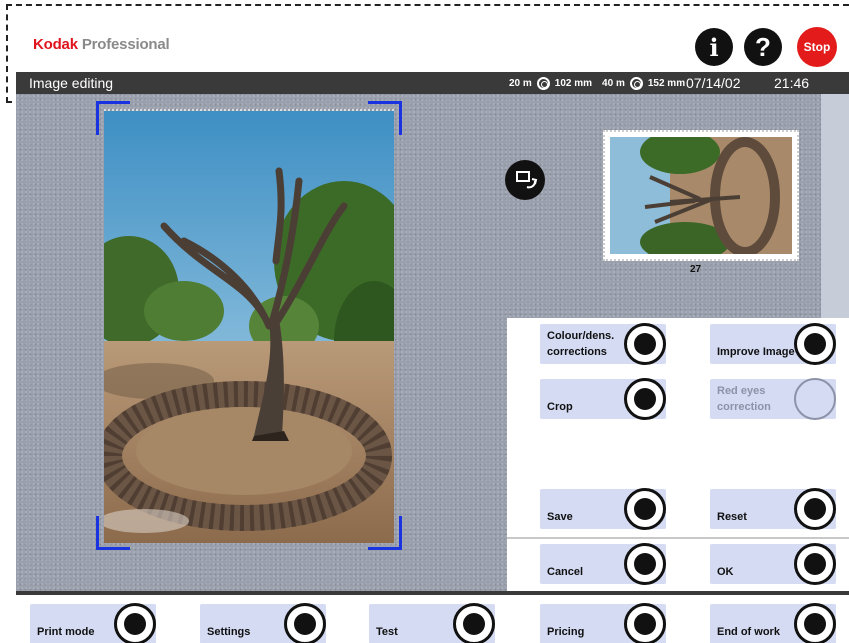  I want to click on crop-handle-top-left, so click(113, 118).